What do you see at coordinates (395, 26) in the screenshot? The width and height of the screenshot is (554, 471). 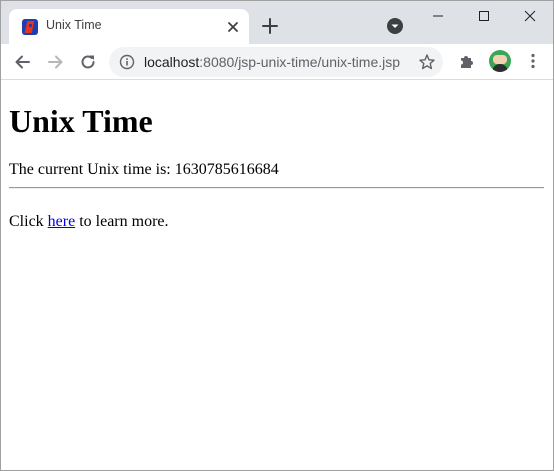 I see `tab-search-chevron-down-icon` at bounding box center [395, 26].